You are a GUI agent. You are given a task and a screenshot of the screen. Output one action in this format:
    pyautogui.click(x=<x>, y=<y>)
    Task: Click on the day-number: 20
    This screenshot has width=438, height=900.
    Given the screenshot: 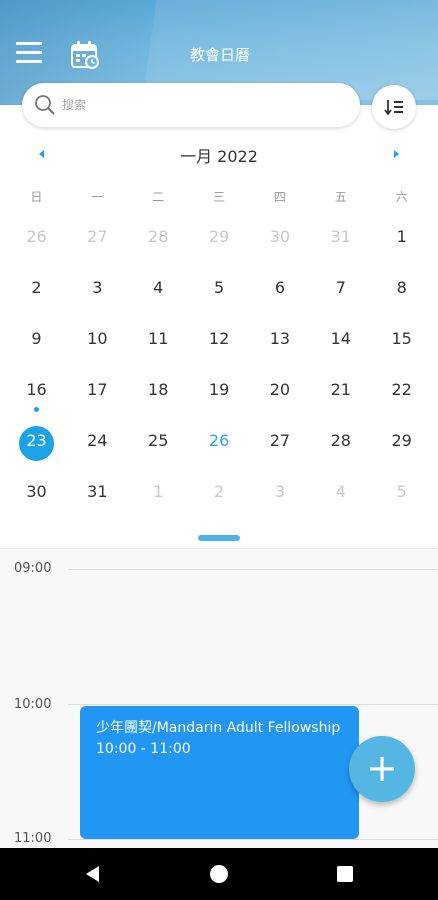 What is the action you would take?
    pyautogui.click(x=280, y=389)
    